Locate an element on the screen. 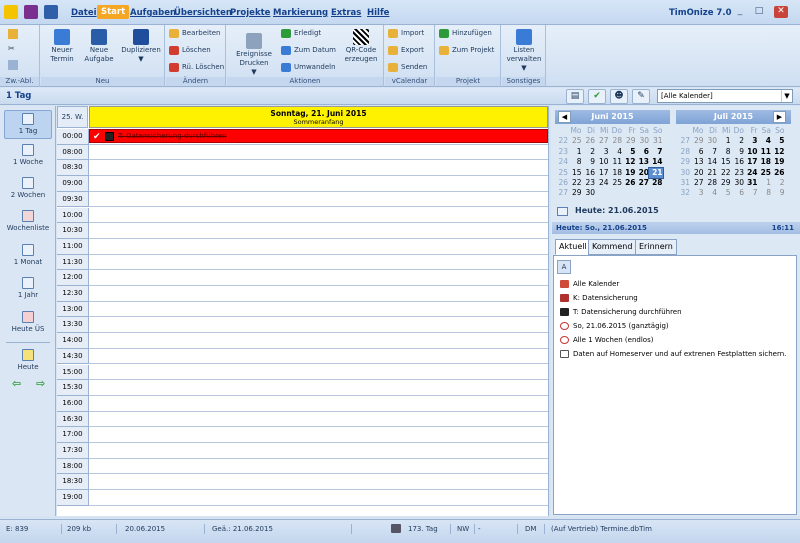  nav-2-wochen: 2 Wochen is located at coordinates (28, 188).